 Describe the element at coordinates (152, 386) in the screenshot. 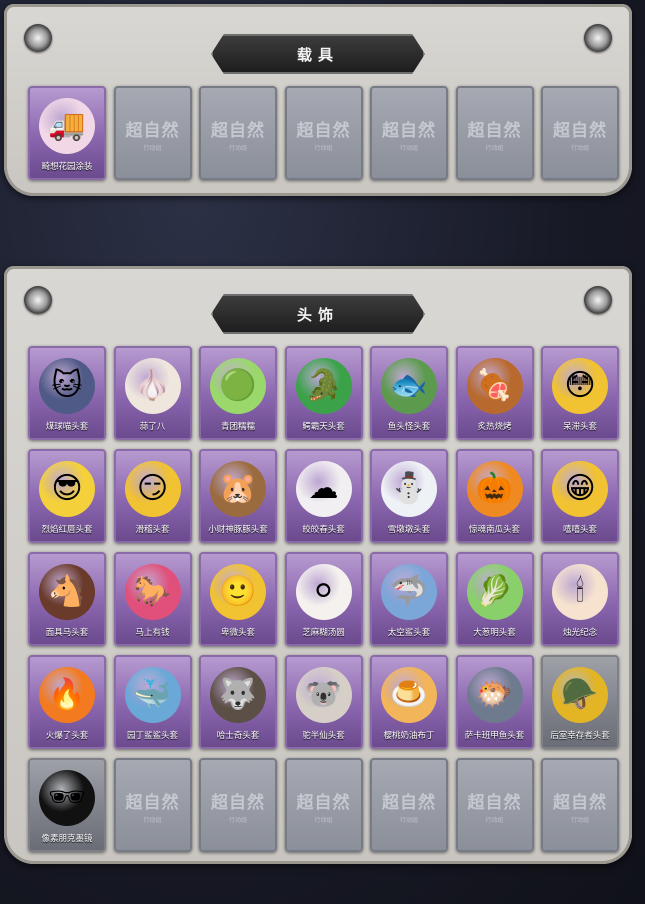

I see `garlic-head-icon: 🧄` at that location.